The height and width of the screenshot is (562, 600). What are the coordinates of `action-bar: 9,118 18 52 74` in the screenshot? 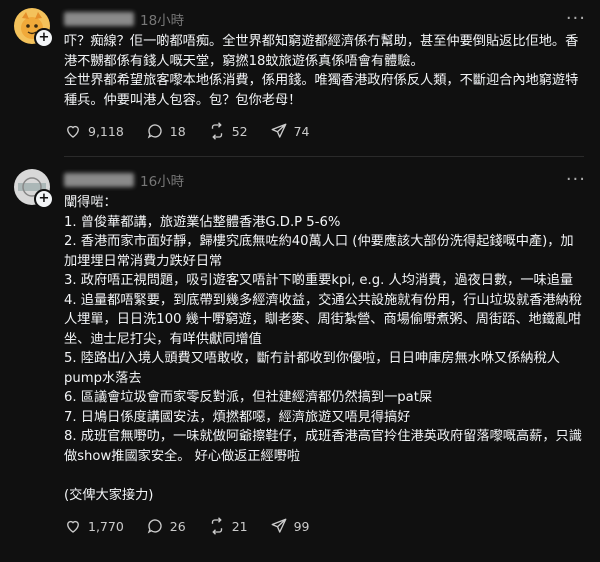 It's located at (324, 131).